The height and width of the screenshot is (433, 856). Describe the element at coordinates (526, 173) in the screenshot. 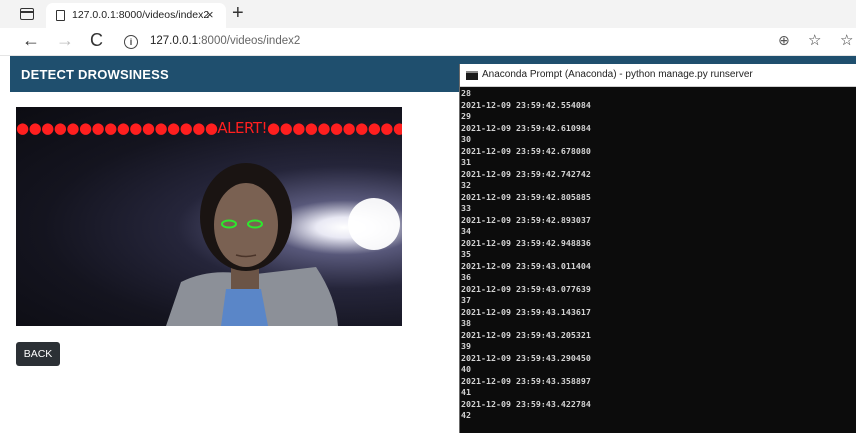

I see `console-line: 2021-12-09 23:59:42.742742` at that location.